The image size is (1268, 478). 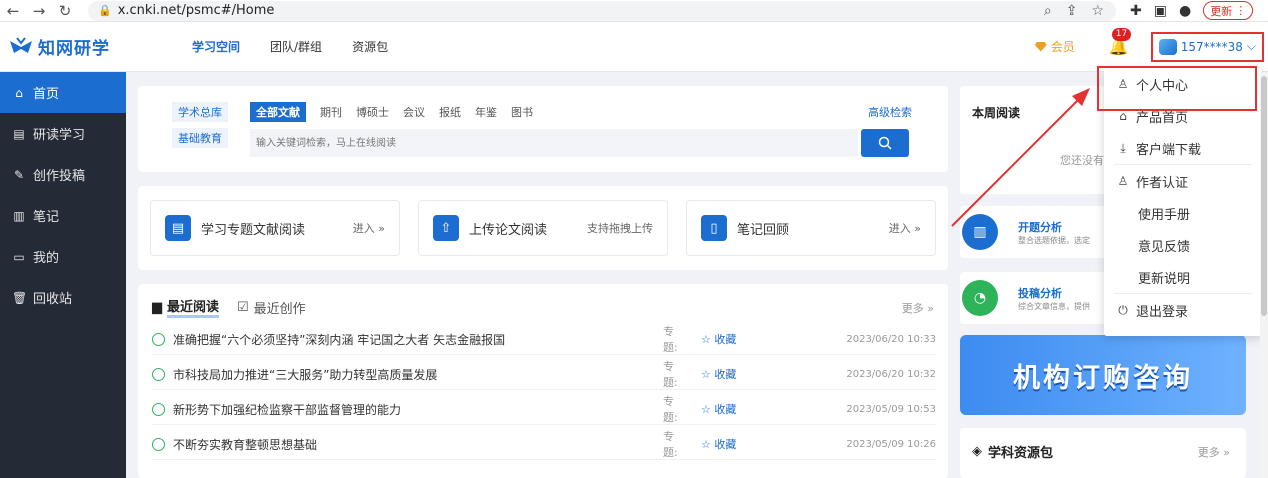 What do you see at coordinates (1264, 196) in the screenshot?
I see `scrollbar-thumb` at bounding box center [1264, 196].